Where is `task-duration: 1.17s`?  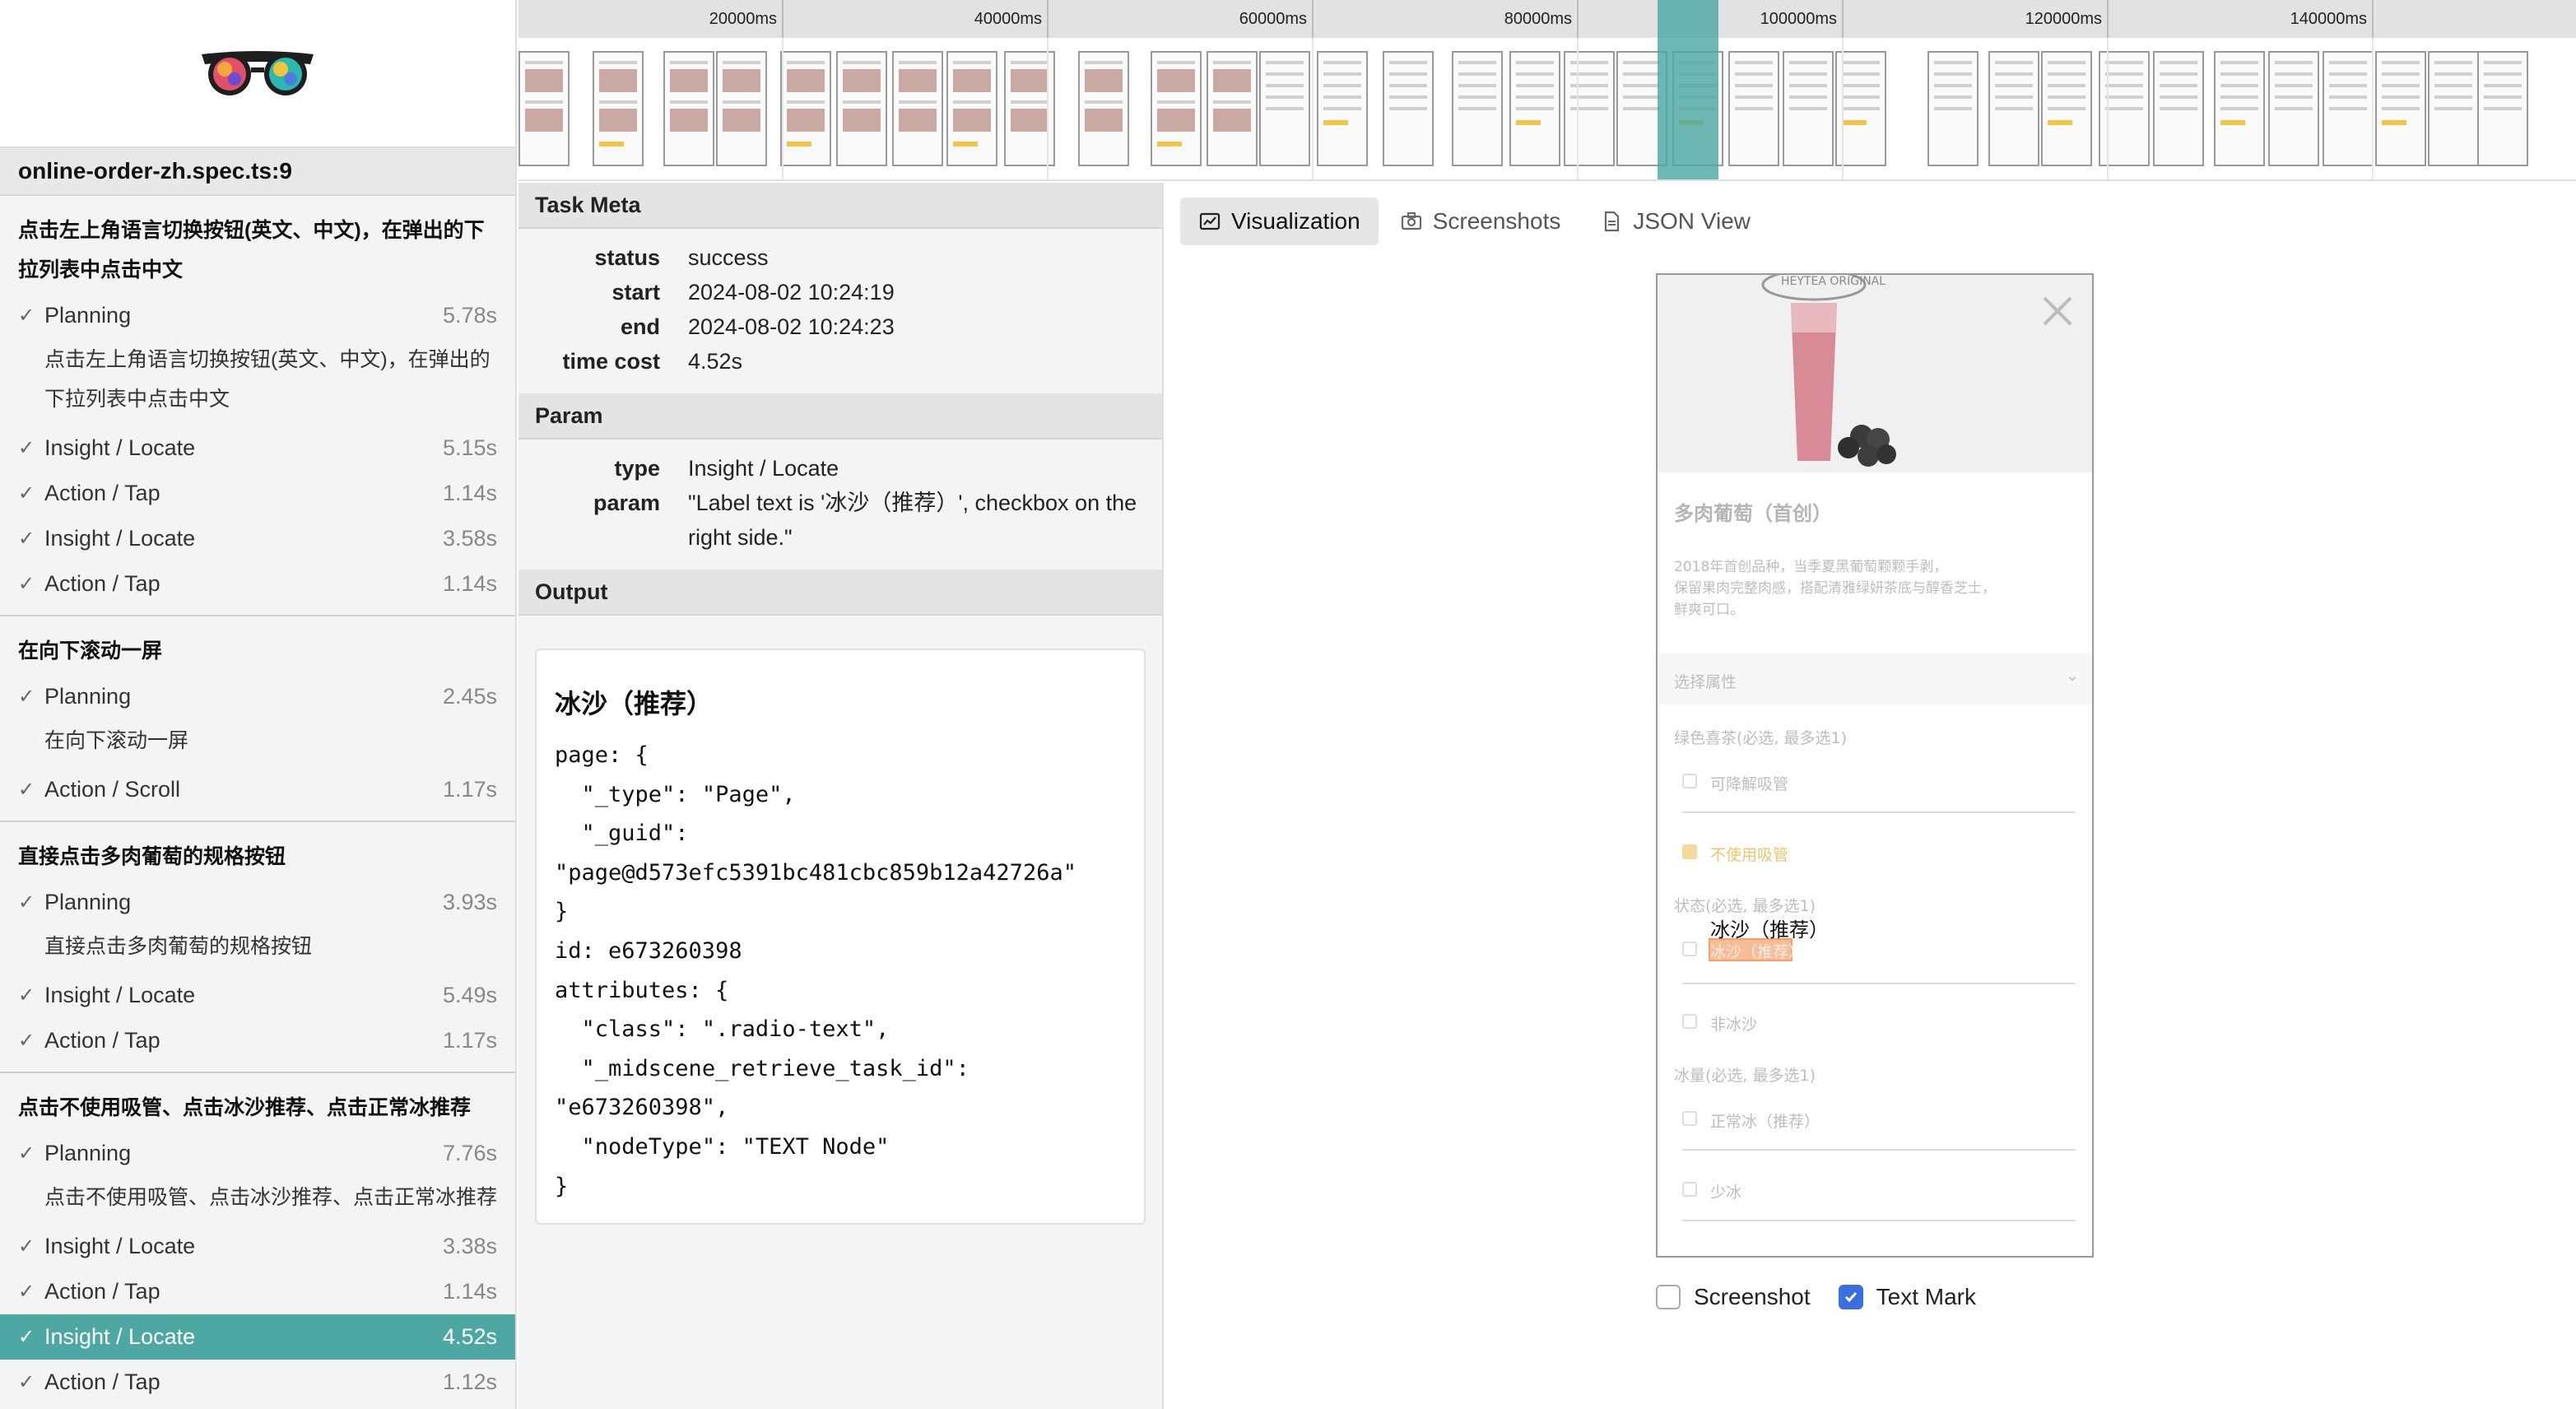 task-duration: 1.17s is located at coordinates (470, 789).